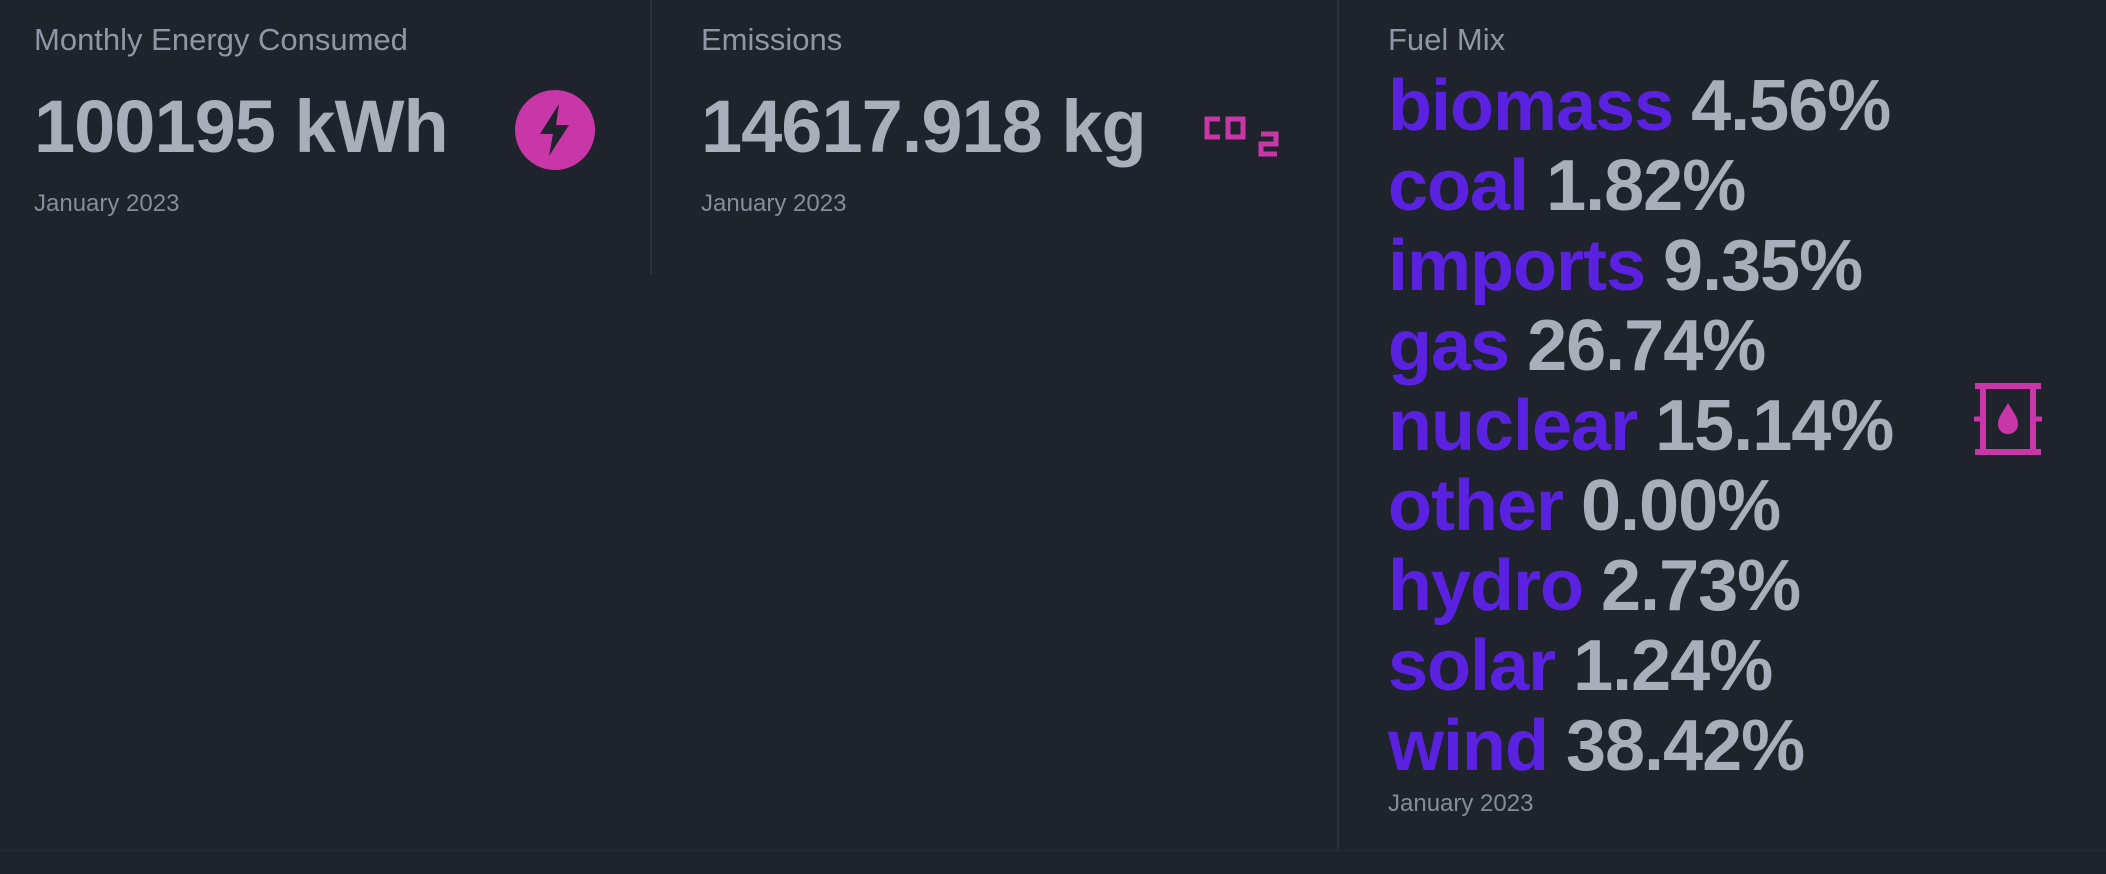 The image size is (2106, 874). I want to click on fuel-item-gas: gas 26.74%, so click(1640, 346).